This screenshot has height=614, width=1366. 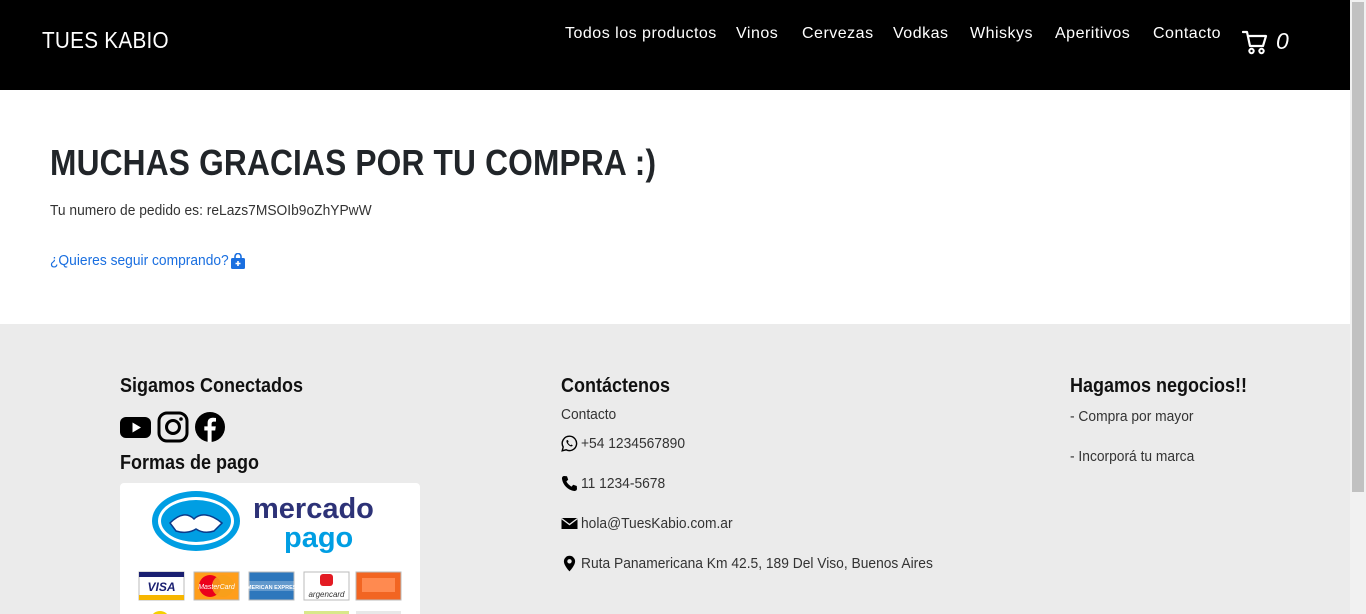 What do you see at coordinates (1159, 386) in the screenshot?
I see `business-heading: Hagamos negocios!!` at bounding box center [1159, 386].